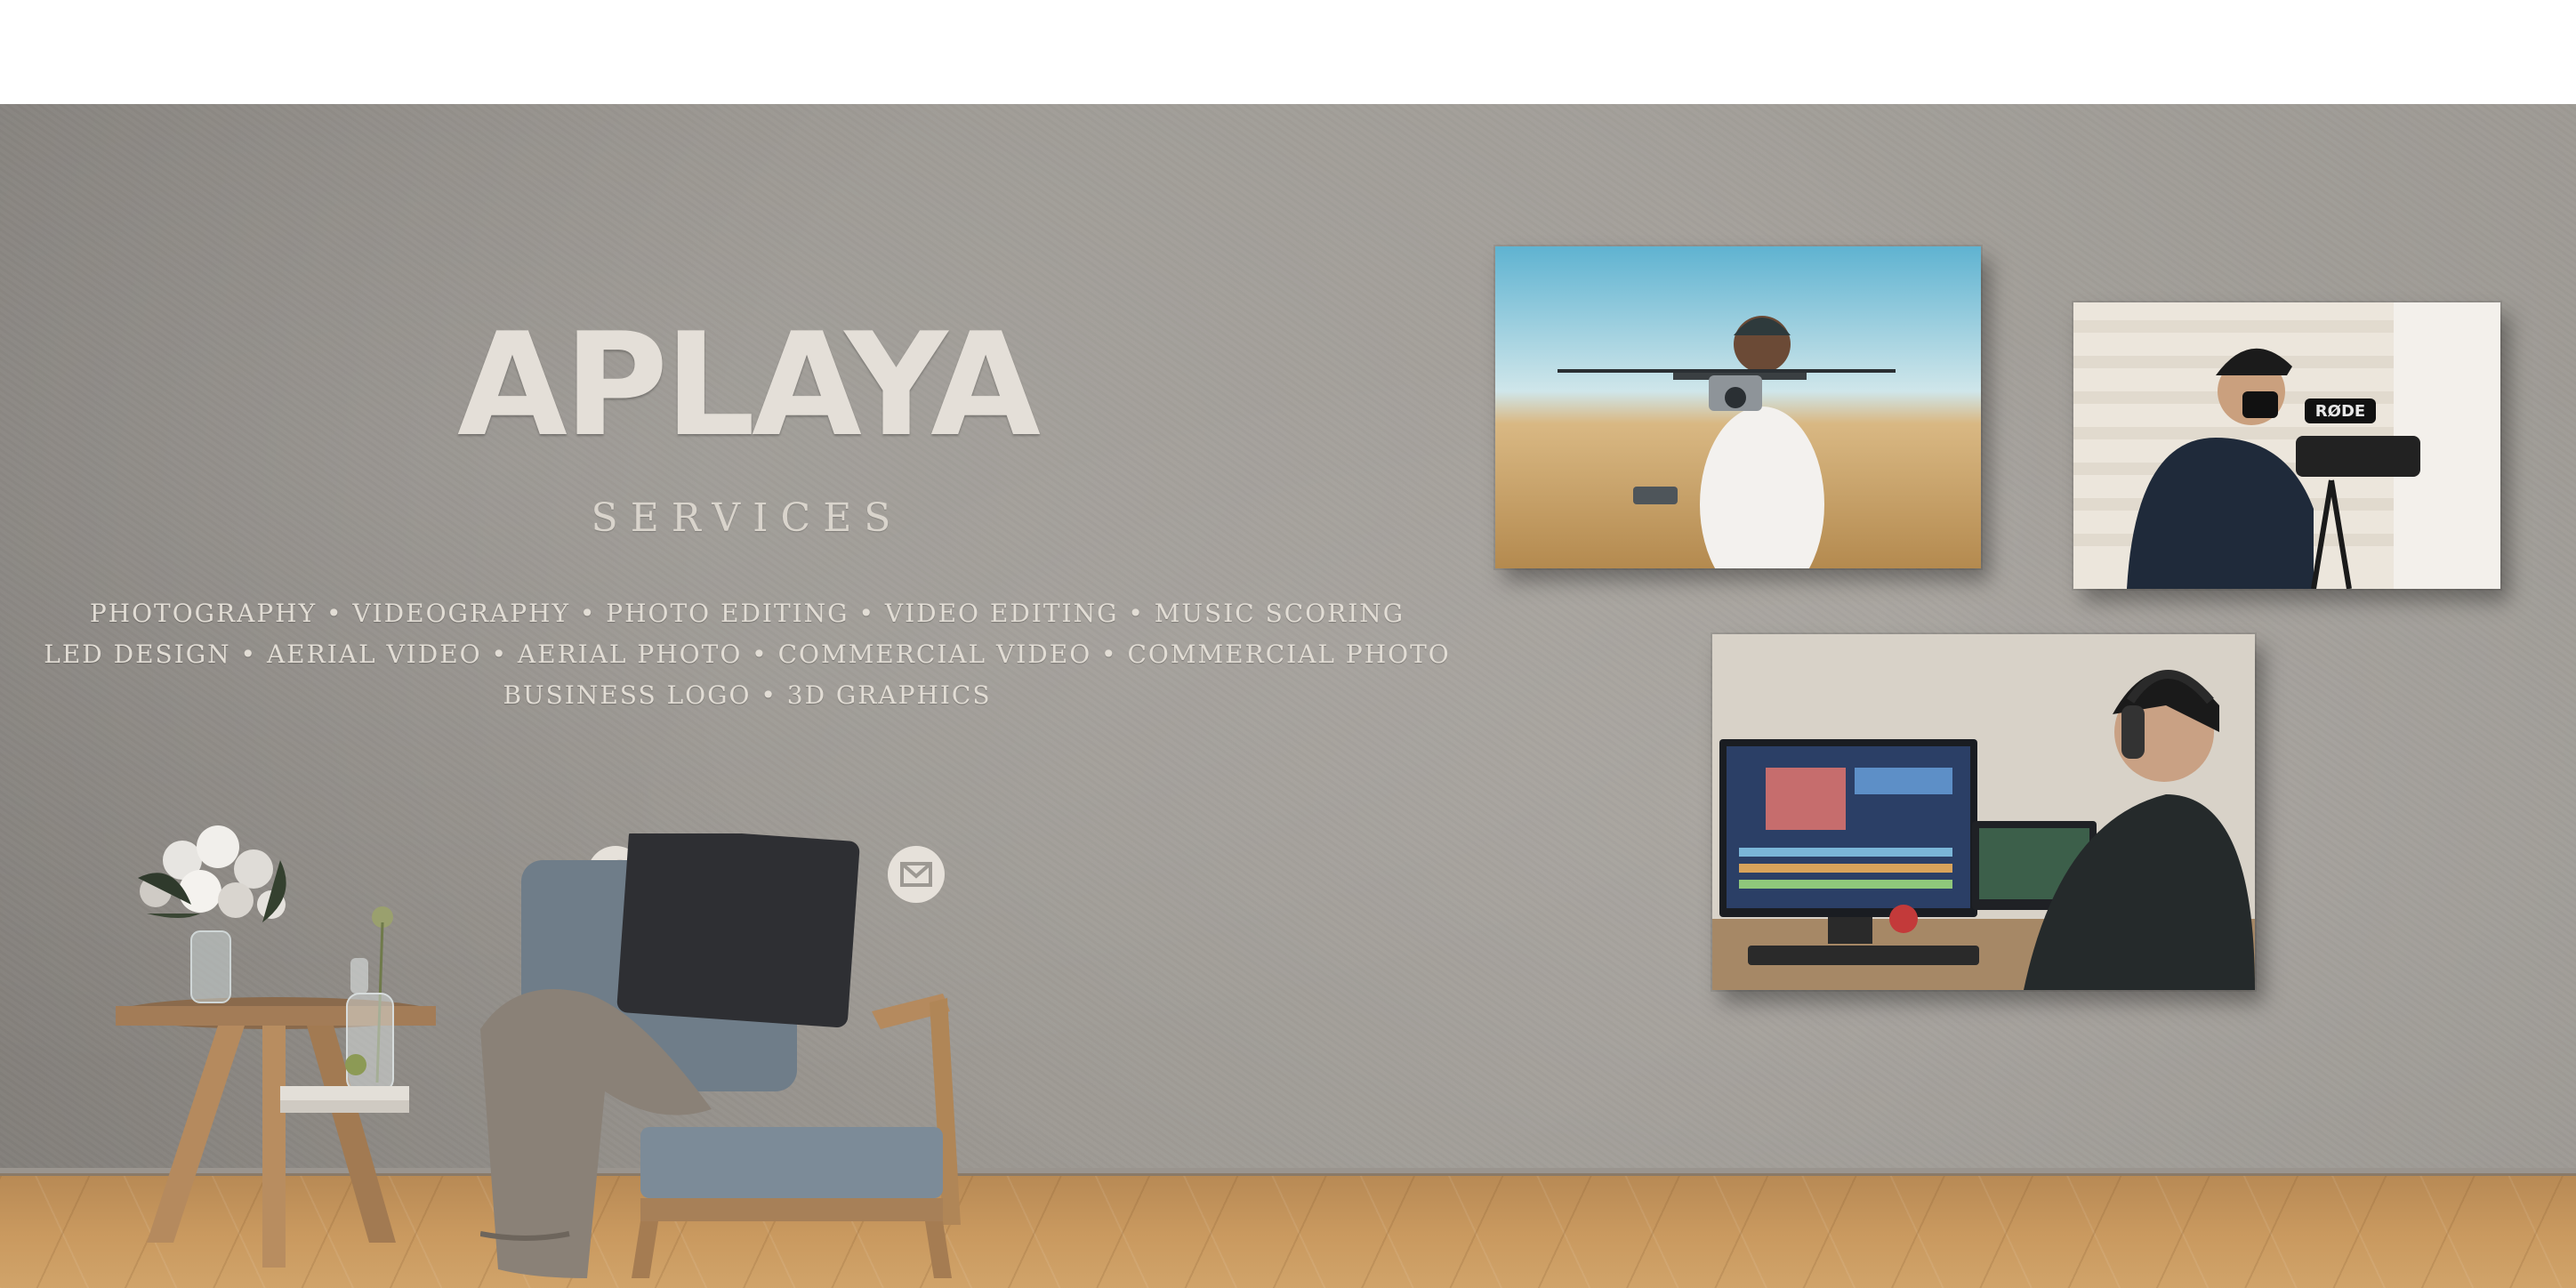 This screenshot has width=2576, height=1288. Describe the element at coordinates (747, 518) in the screenshot. I see `services-heading: SERVICES` at that location.